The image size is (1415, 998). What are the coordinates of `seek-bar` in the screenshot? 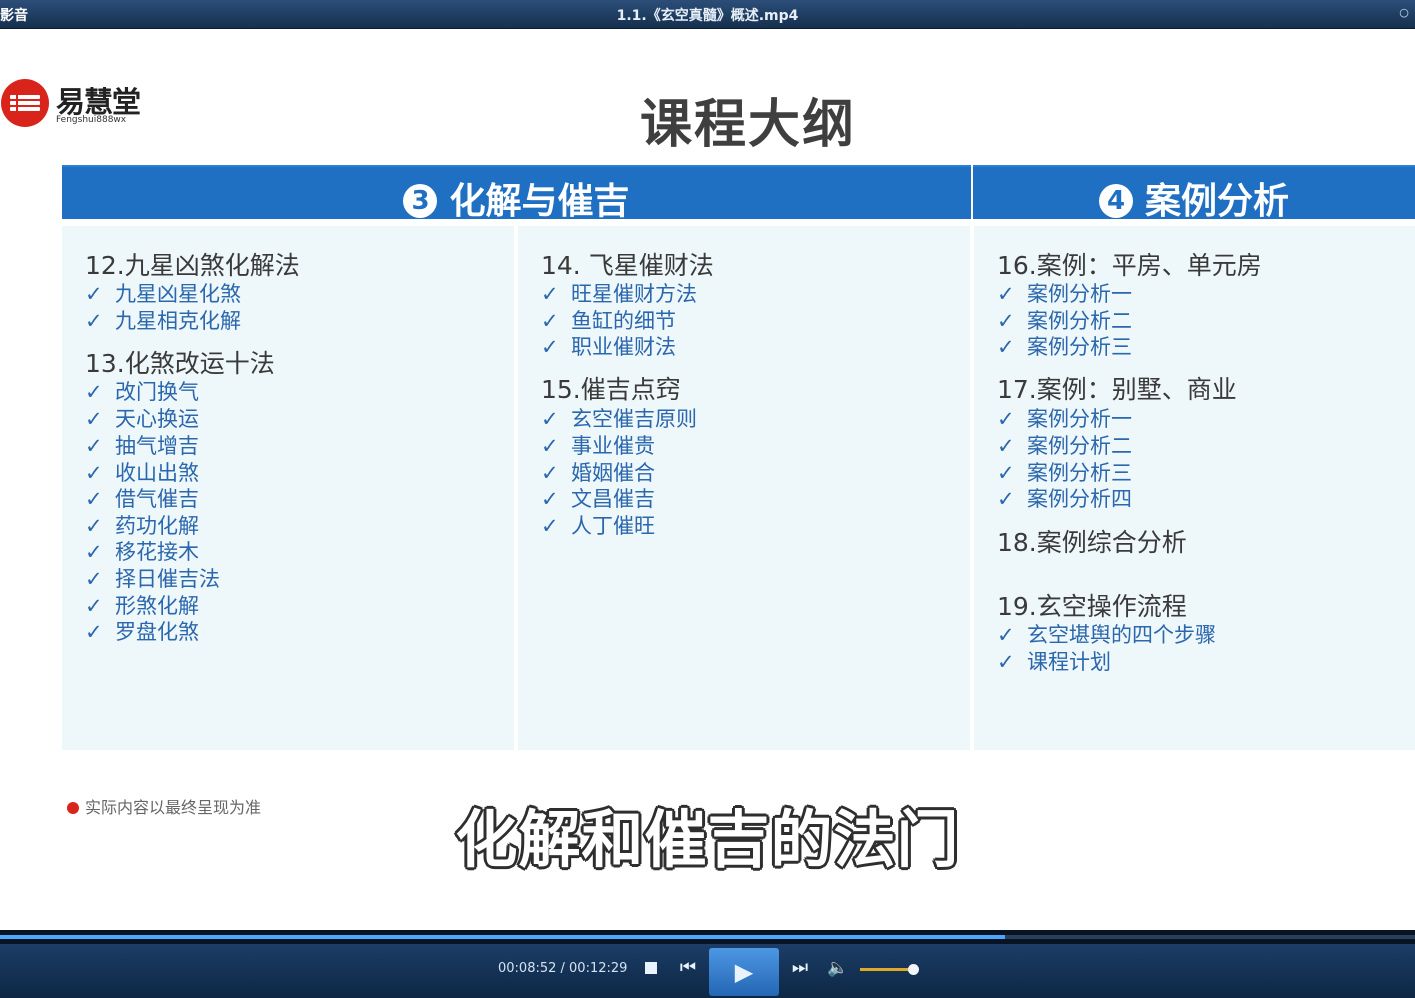 It's located at (707, 937).